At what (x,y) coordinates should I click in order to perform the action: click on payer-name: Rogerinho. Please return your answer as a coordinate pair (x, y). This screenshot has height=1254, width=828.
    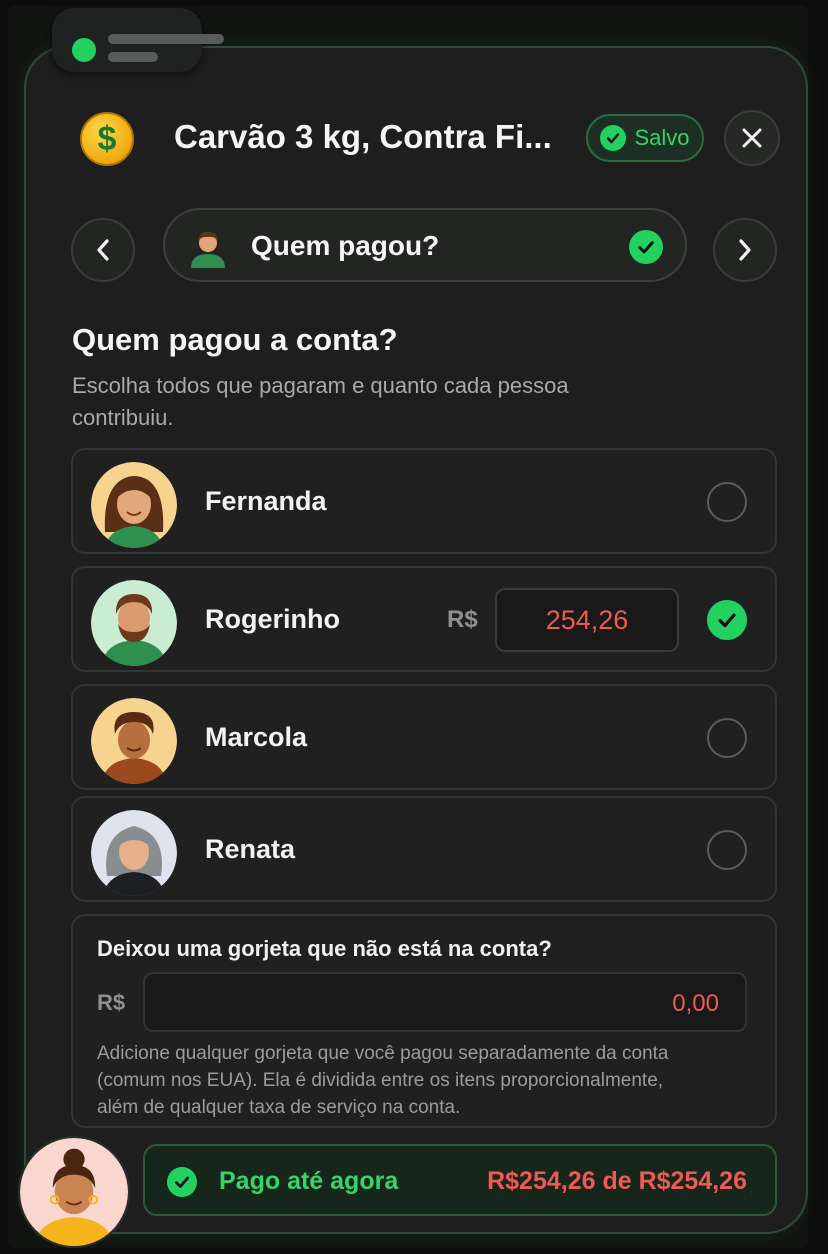
    Looking at the image, I should click on (272, 619).